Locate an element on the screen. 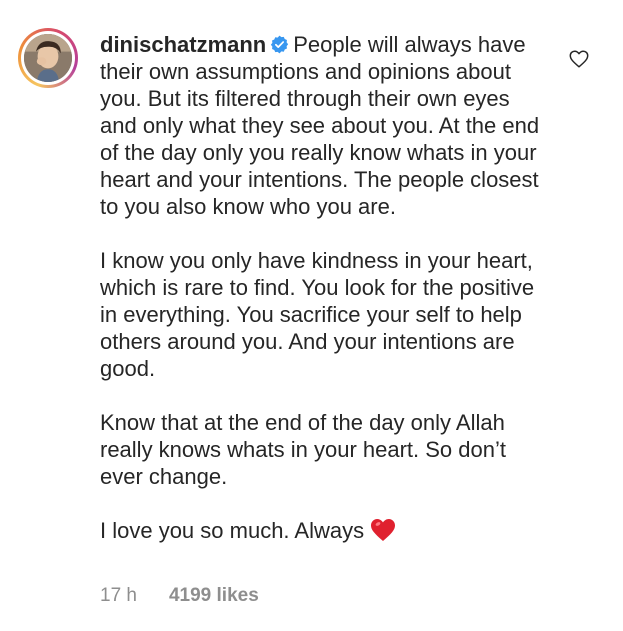 The height and width of the screenshot is (631, 623). comment-paragraph-4: I love you so much. Always is located at coordinates (325, 530).